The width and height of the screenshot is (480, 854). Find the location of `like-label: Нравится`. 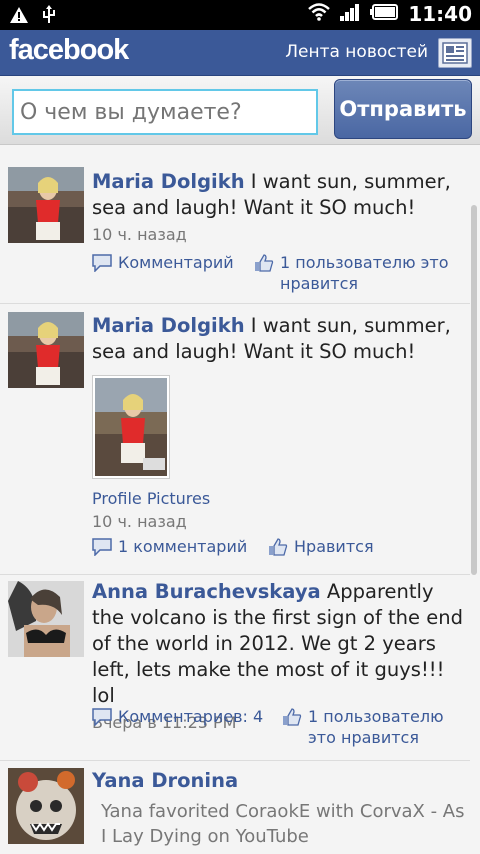

like-label: Нравится is located at coordinates (334, 546).